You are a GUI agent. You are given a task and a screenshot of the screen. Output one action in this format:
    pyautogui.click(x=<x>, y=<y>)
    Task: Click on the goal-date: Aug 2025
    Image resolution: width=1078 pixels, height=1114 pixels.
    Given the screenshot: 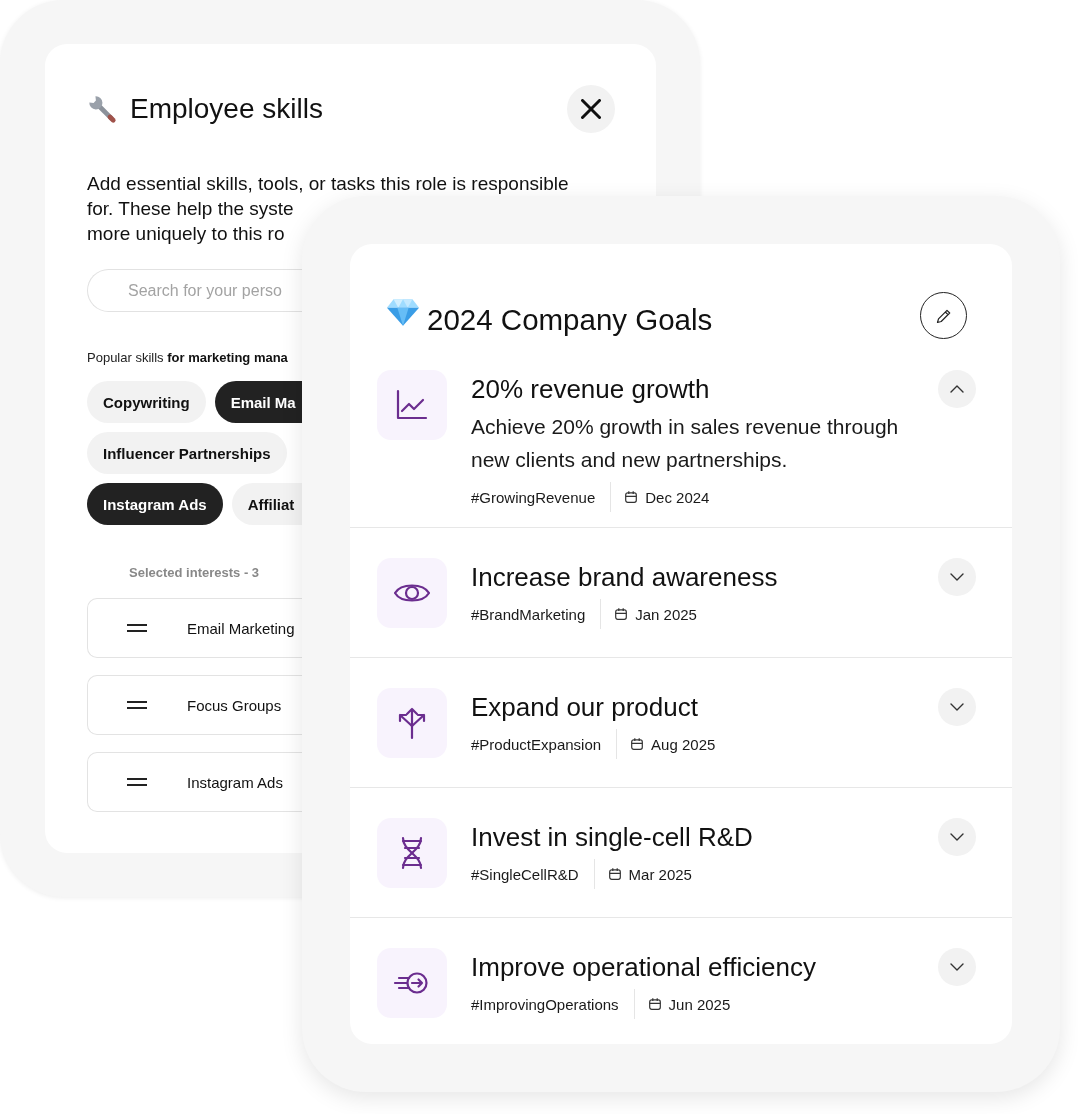 What is the action you would take?
    pyautogui.click(x=683, y=744)
    